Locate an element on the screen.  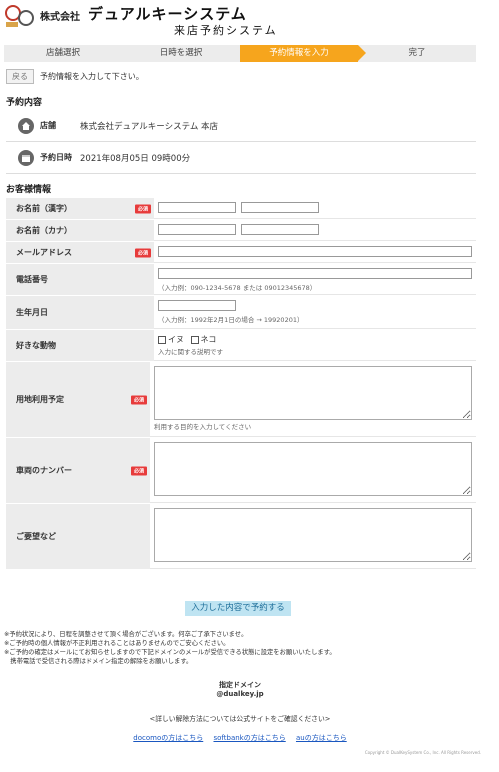
birthday-hint: （入力例：1992年2月1日の場合 → 19920201） is located at coordinates (231, 320).